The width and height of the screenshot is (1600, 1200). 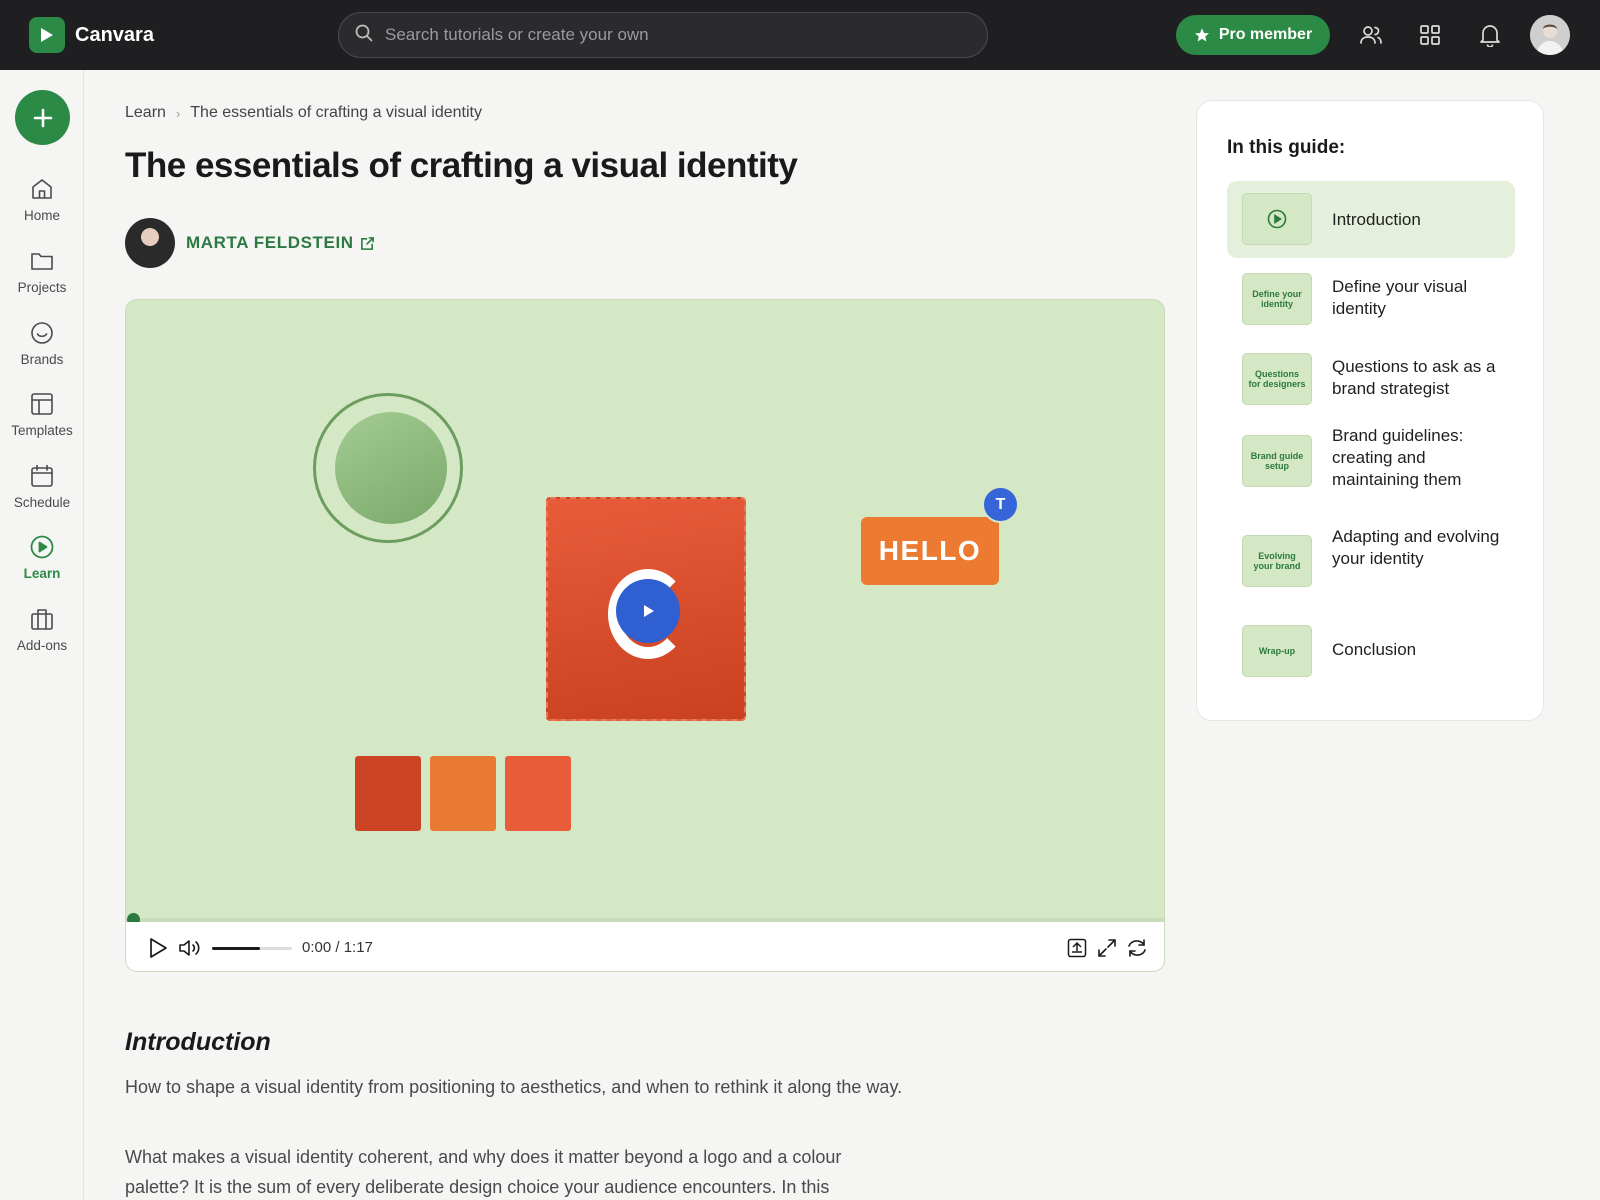 I want to click on volume-icon, so click(x=189, y=948).